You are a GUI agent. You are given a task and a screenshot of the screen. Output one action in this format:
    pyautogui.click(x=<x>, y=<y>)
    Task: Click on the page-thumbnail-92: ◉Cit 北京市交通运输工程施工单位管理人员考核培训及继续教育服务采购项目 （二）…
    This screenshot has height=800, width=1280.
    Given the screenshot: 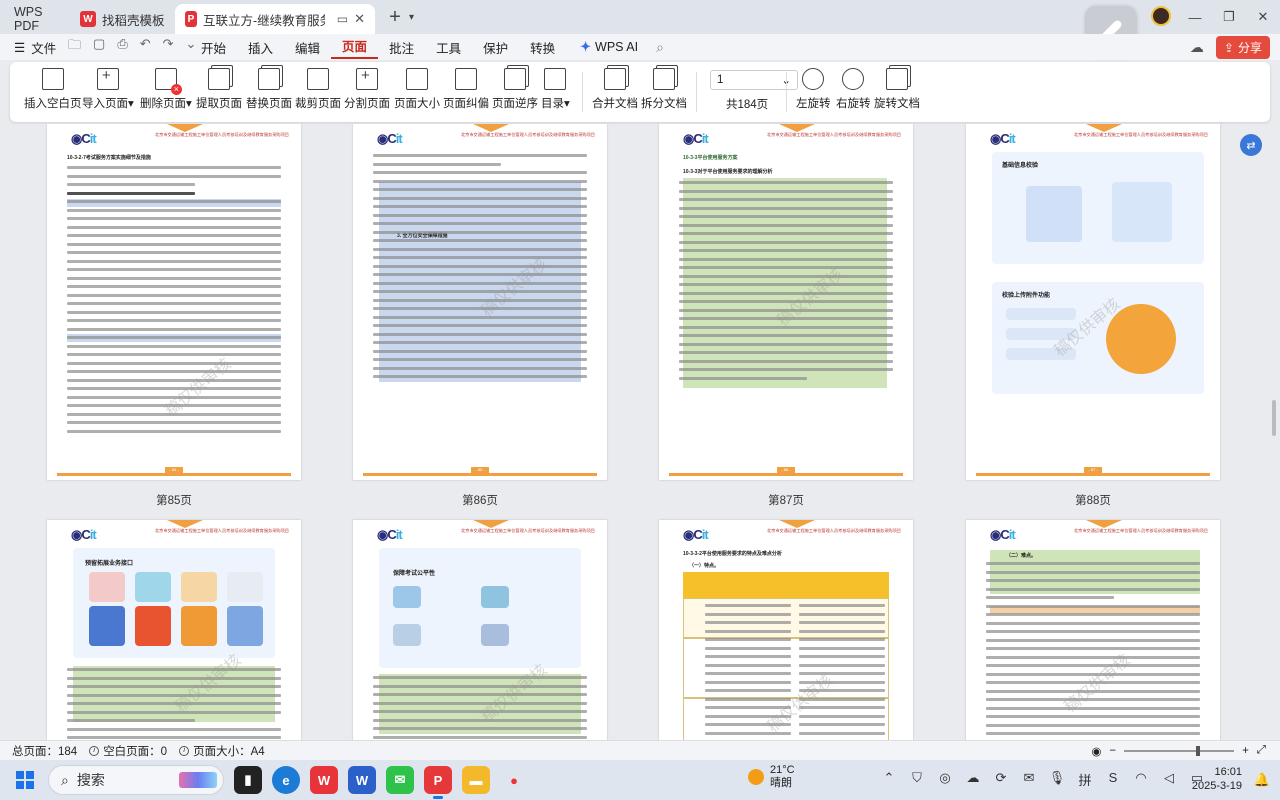 What is the action you would take?
    pyautogui.click(x=1093, y=630)
    